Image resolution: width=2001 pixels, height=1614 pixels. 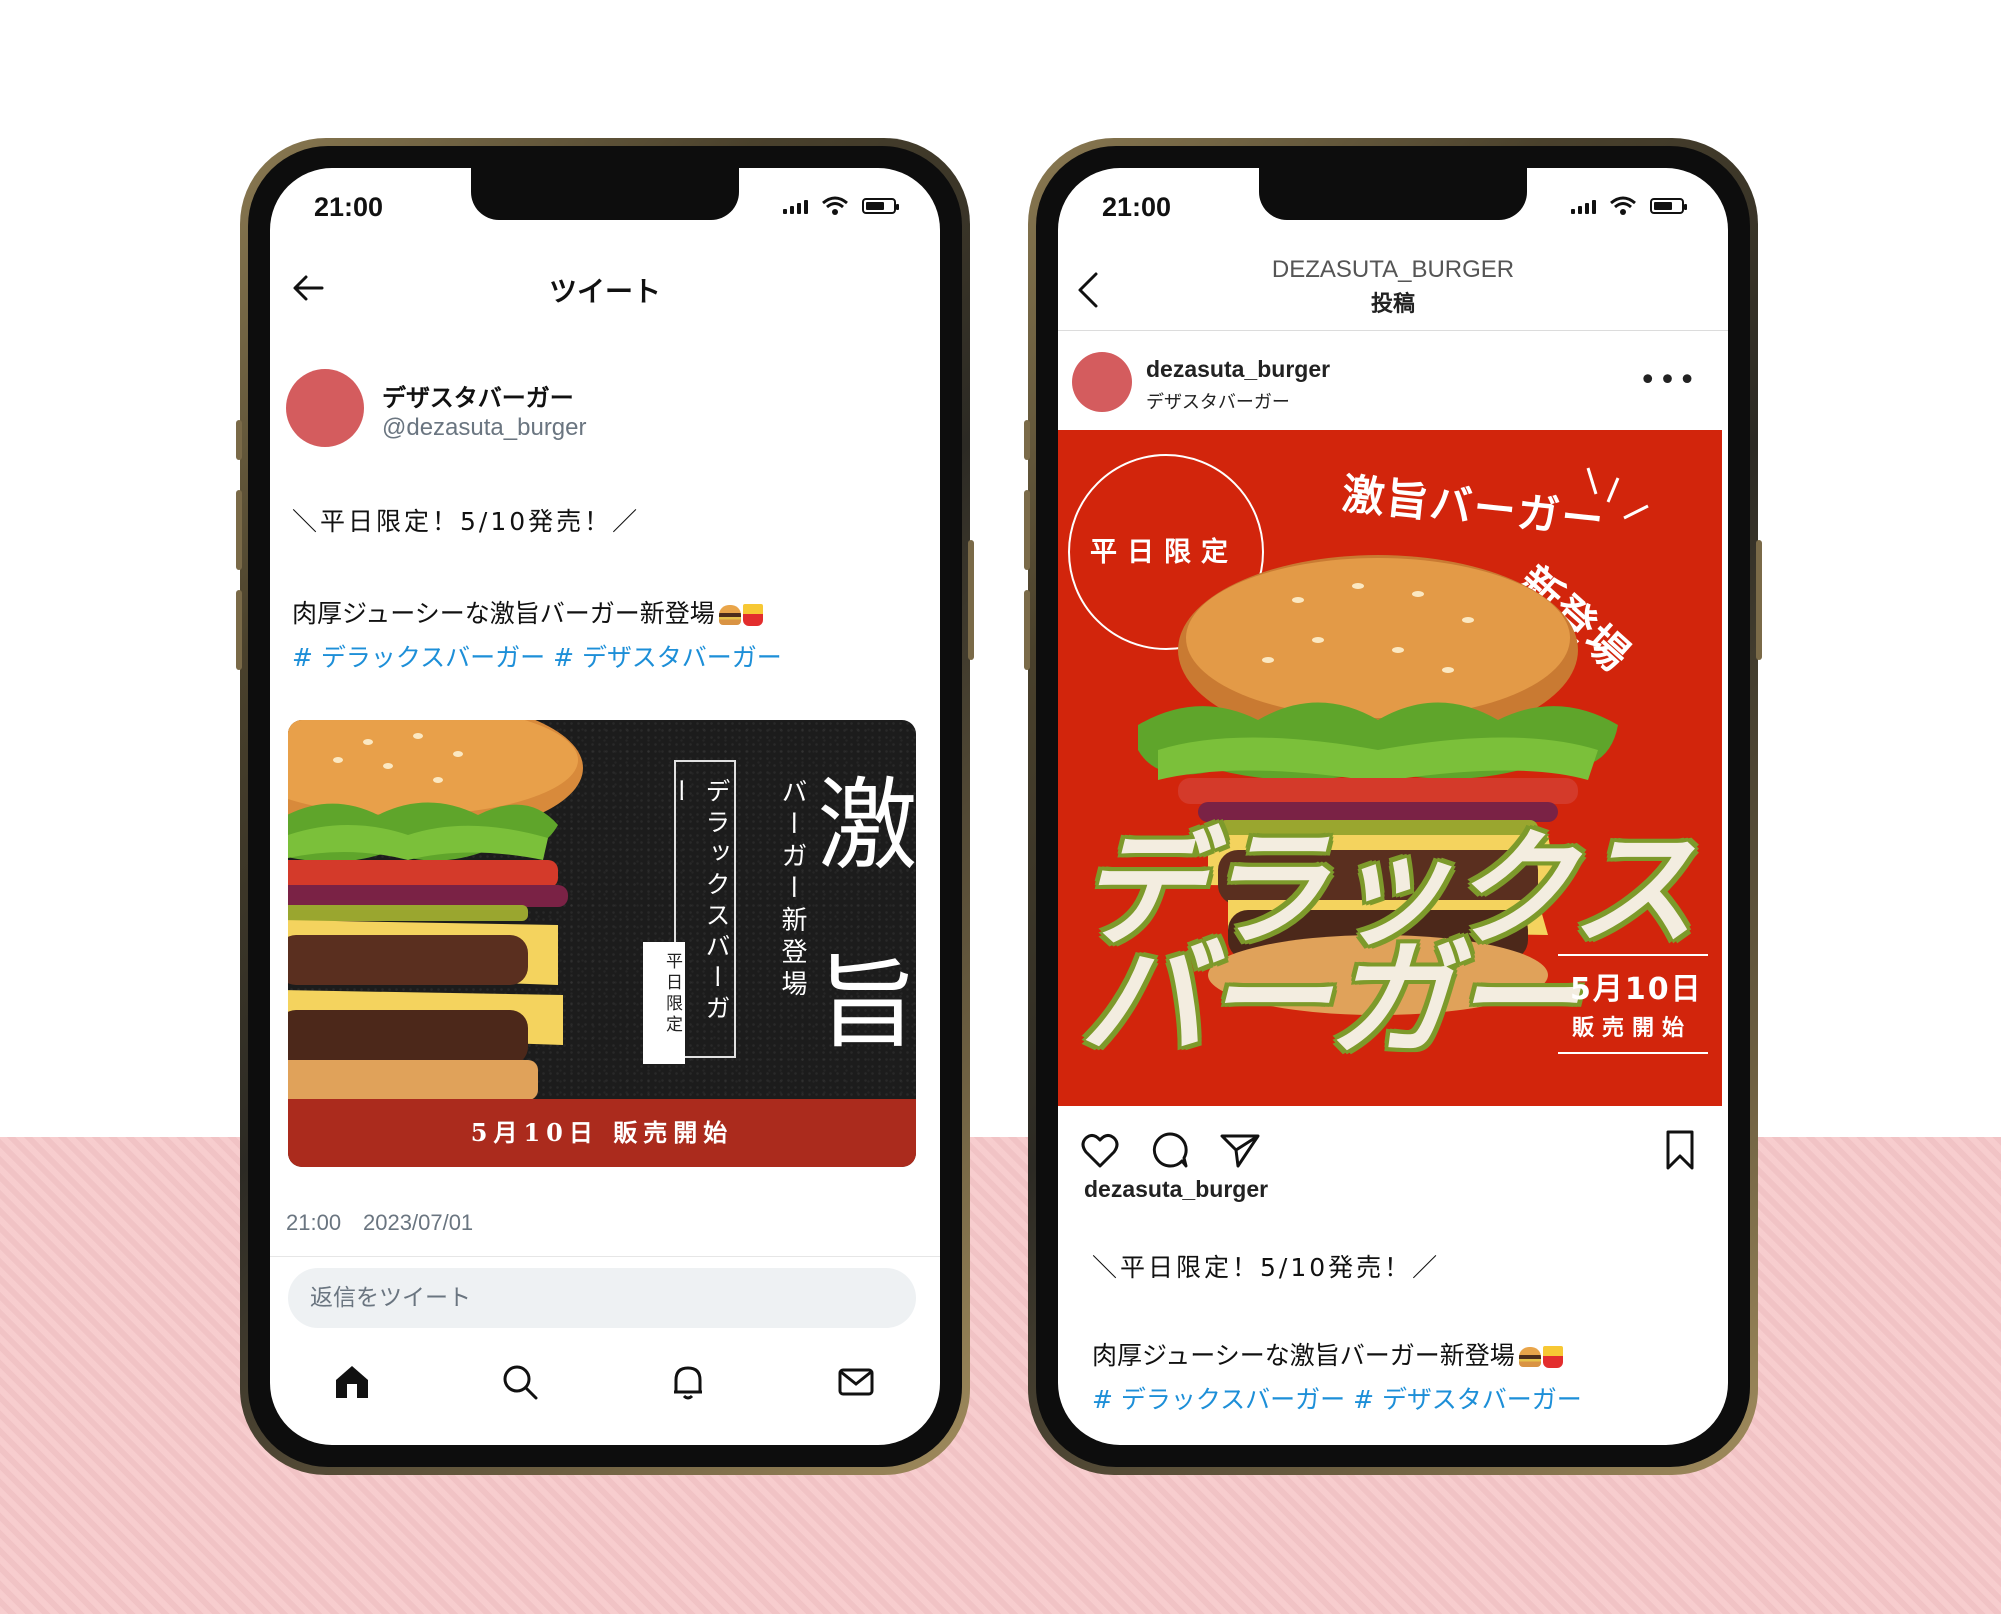 What do you see at coordinates (520, 1382) in the screenshot?
I see `search-icon` at bounding box center [520, 1382].